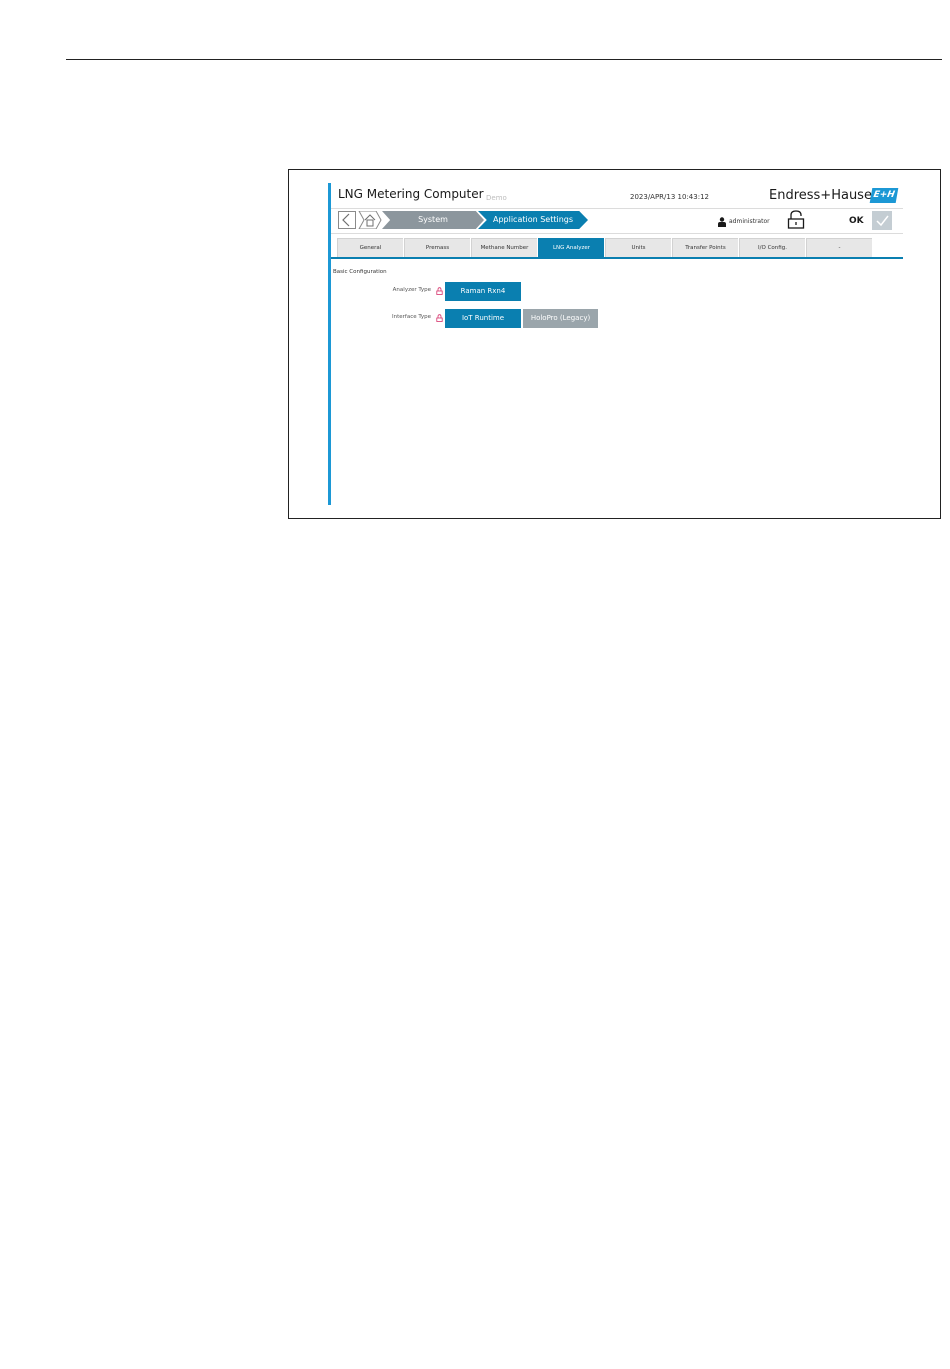 The width and height of the screenshot is (950, 1369). Describe the element at coordinates (638, 247) in the screenshot. I see `tab-units: Units` at that location.